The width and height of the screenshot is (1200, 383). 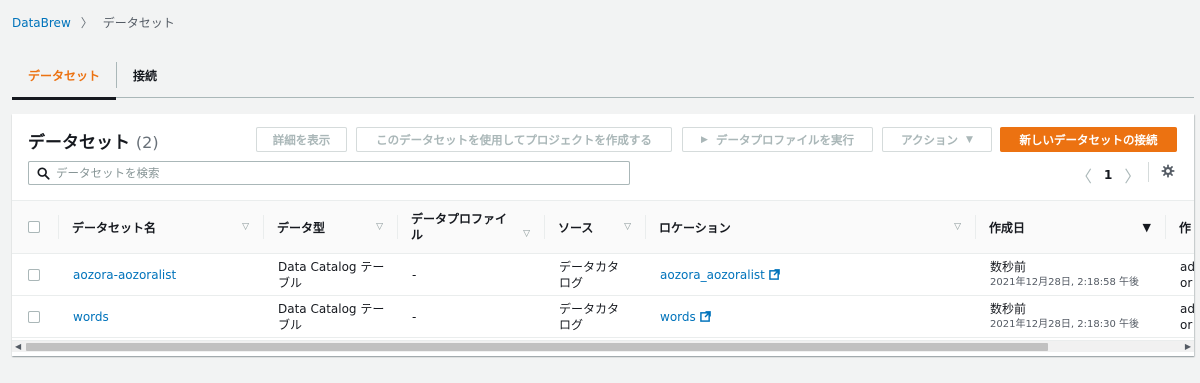 What do you see at coordinates (147, 142) in the screenshot?
I see `dataset-count: (2)` at bounding box center [147, 142].